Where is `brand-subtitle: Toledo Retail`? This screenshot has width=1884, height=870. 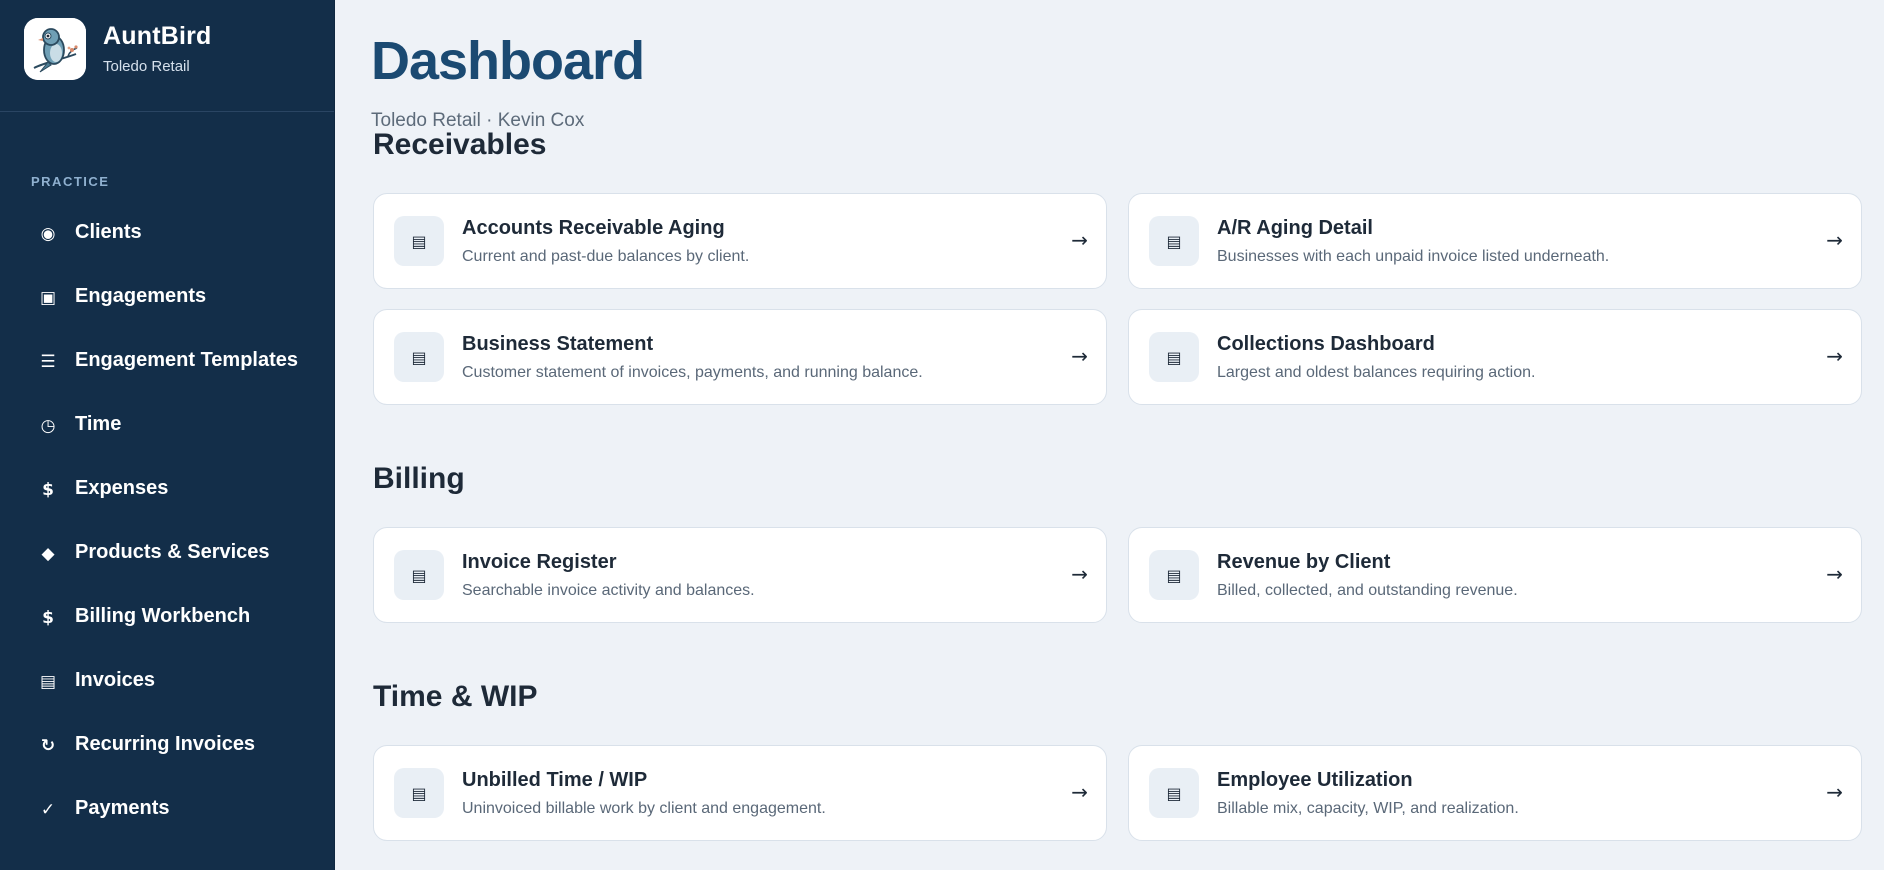 brand-subtitle: Toledo Retail is located at coordinates (146, 66).